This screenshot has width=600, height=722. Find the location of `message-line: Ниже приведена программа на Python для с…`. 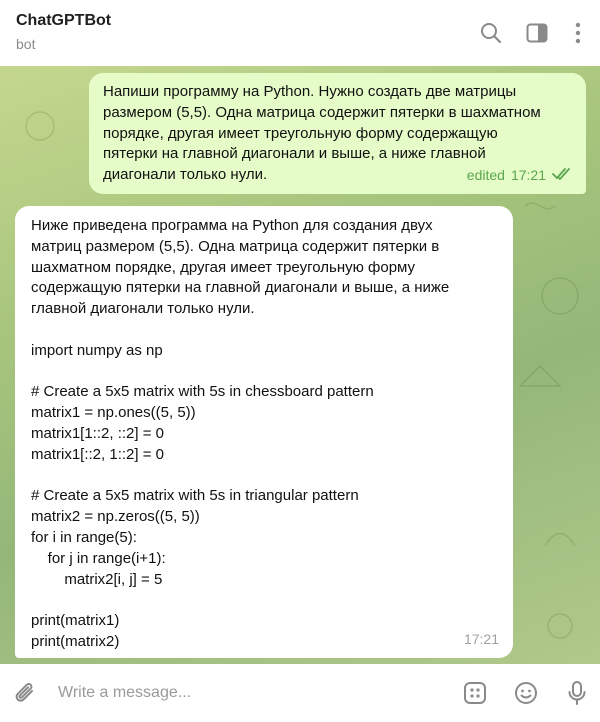

message-line: Ниже приведена программа на Python для с… is located at coordinates (232, 225).